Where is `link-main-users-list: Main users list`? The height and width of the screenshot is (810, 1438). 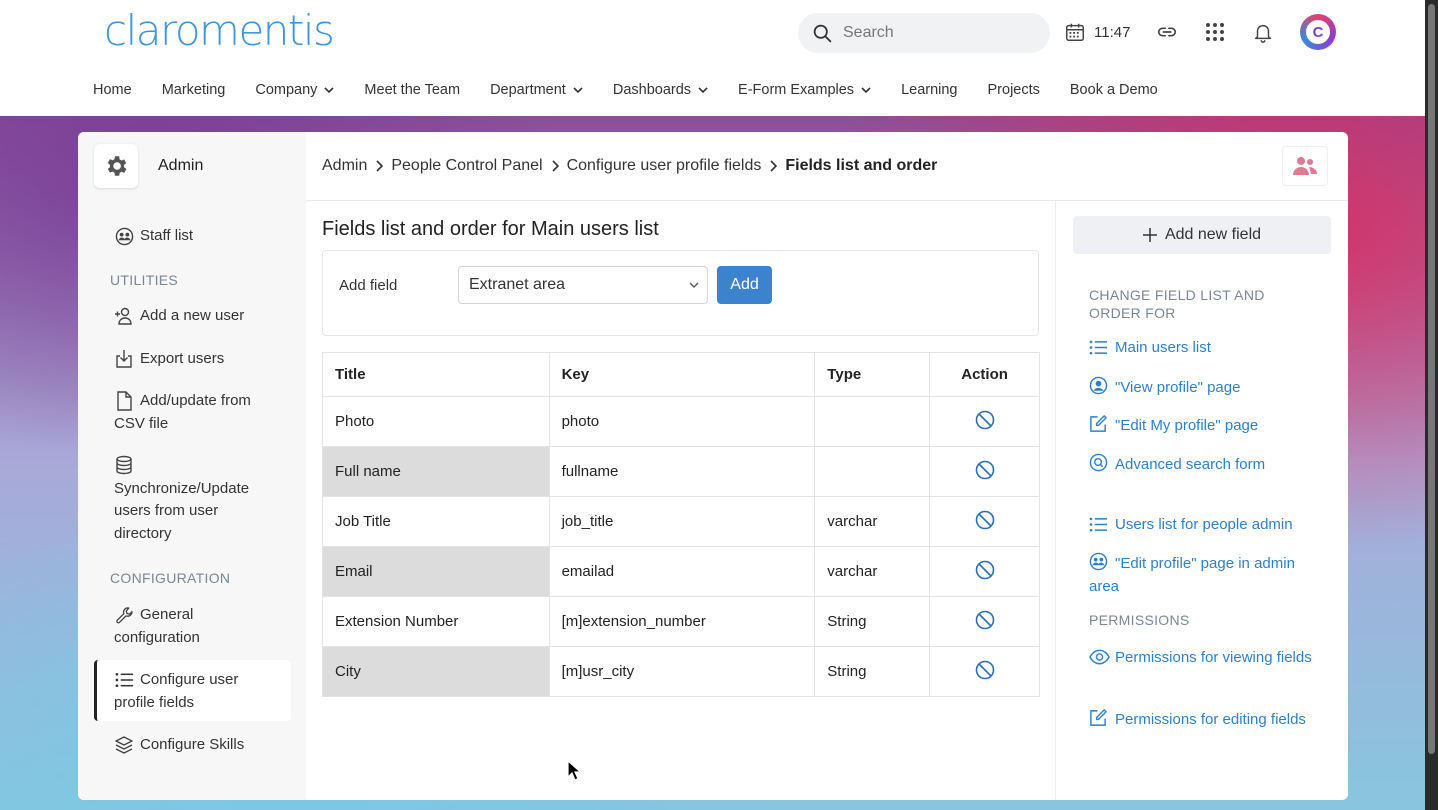
link-main-users-list: Main users list is located at coordinates (1207, 348).